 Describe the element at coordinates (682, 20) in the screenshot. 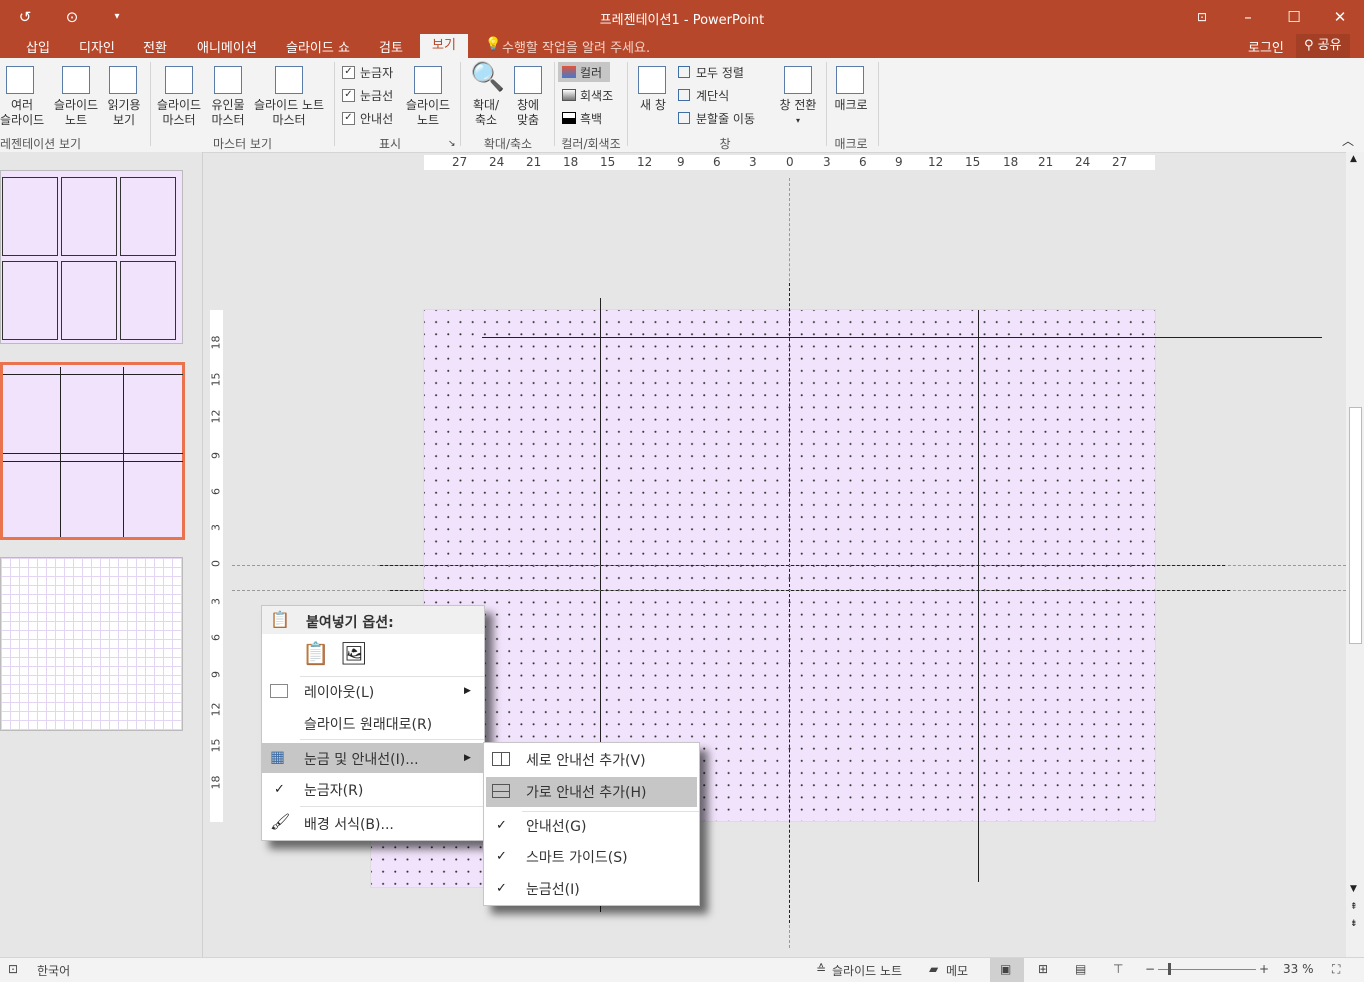

I see `window-title: 프레젠테이션1 - PowerPoint` at that location.